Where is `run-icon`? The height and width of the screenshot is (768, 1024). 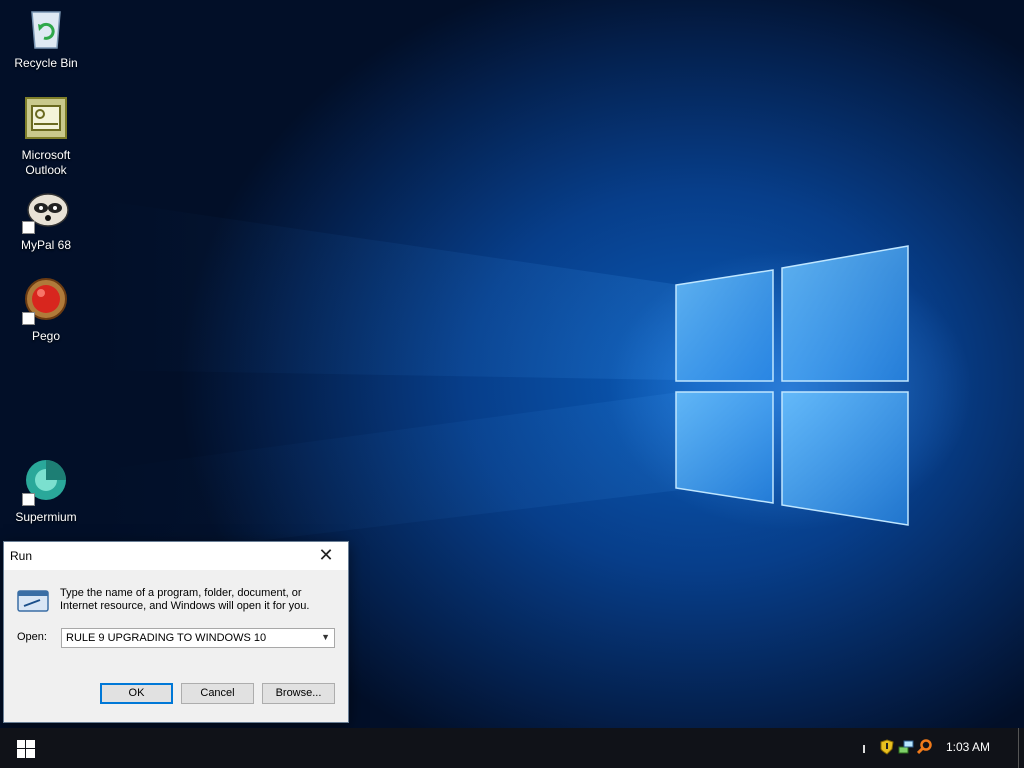 run-icon is located at coordinates (33, 601).